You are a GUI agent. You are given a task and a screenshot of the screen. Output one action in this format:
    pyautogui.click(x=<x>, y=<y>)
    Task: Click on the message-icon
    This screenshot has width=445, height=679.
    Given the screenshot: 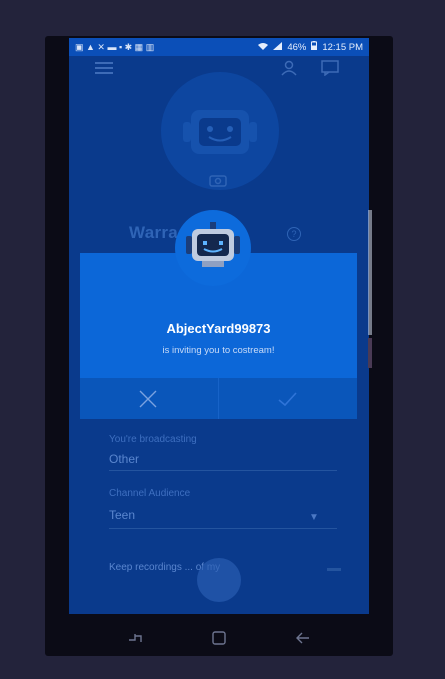 What is the action you would take?
    pyautogui.click(x=330, y=68)
    